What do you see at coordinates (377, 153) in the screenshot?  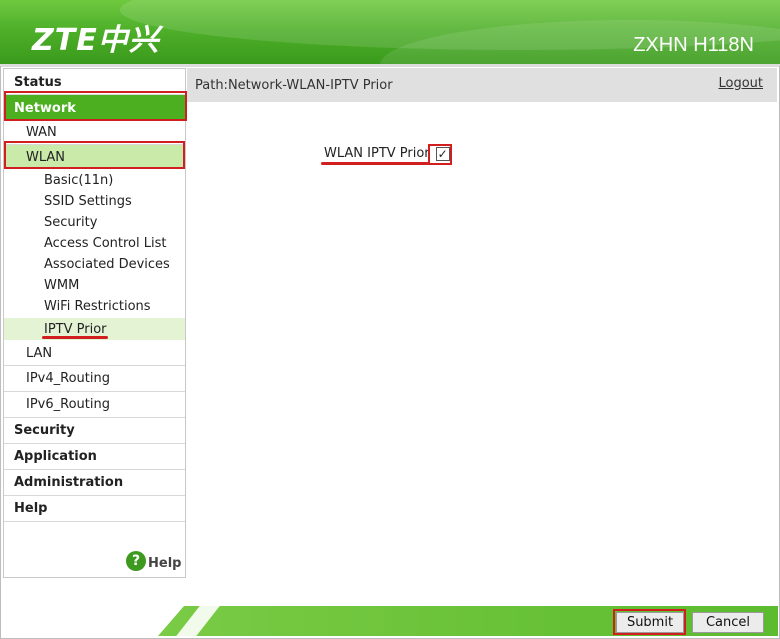 I see `wlan-iptv-prior-label: WLAN IPTV Prior` at bounding box center [377, 153].